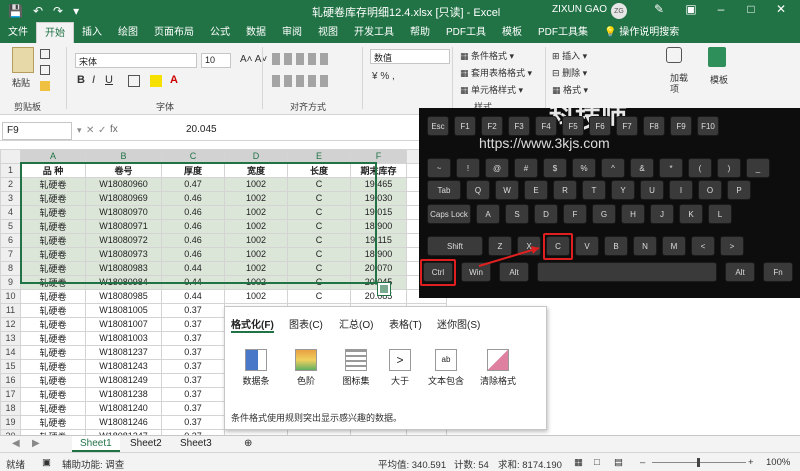 This screenshot has height=471, width=800. I want to click on table-format-button: ▦ 套用表格格式 ▾, so click(496, 72).